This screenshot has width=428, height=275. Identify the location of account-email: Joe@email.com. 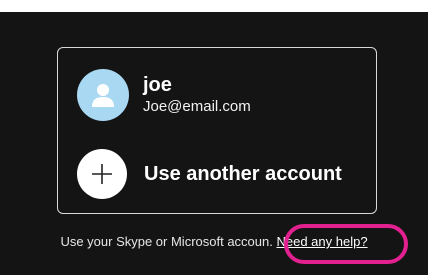
(197, 106).